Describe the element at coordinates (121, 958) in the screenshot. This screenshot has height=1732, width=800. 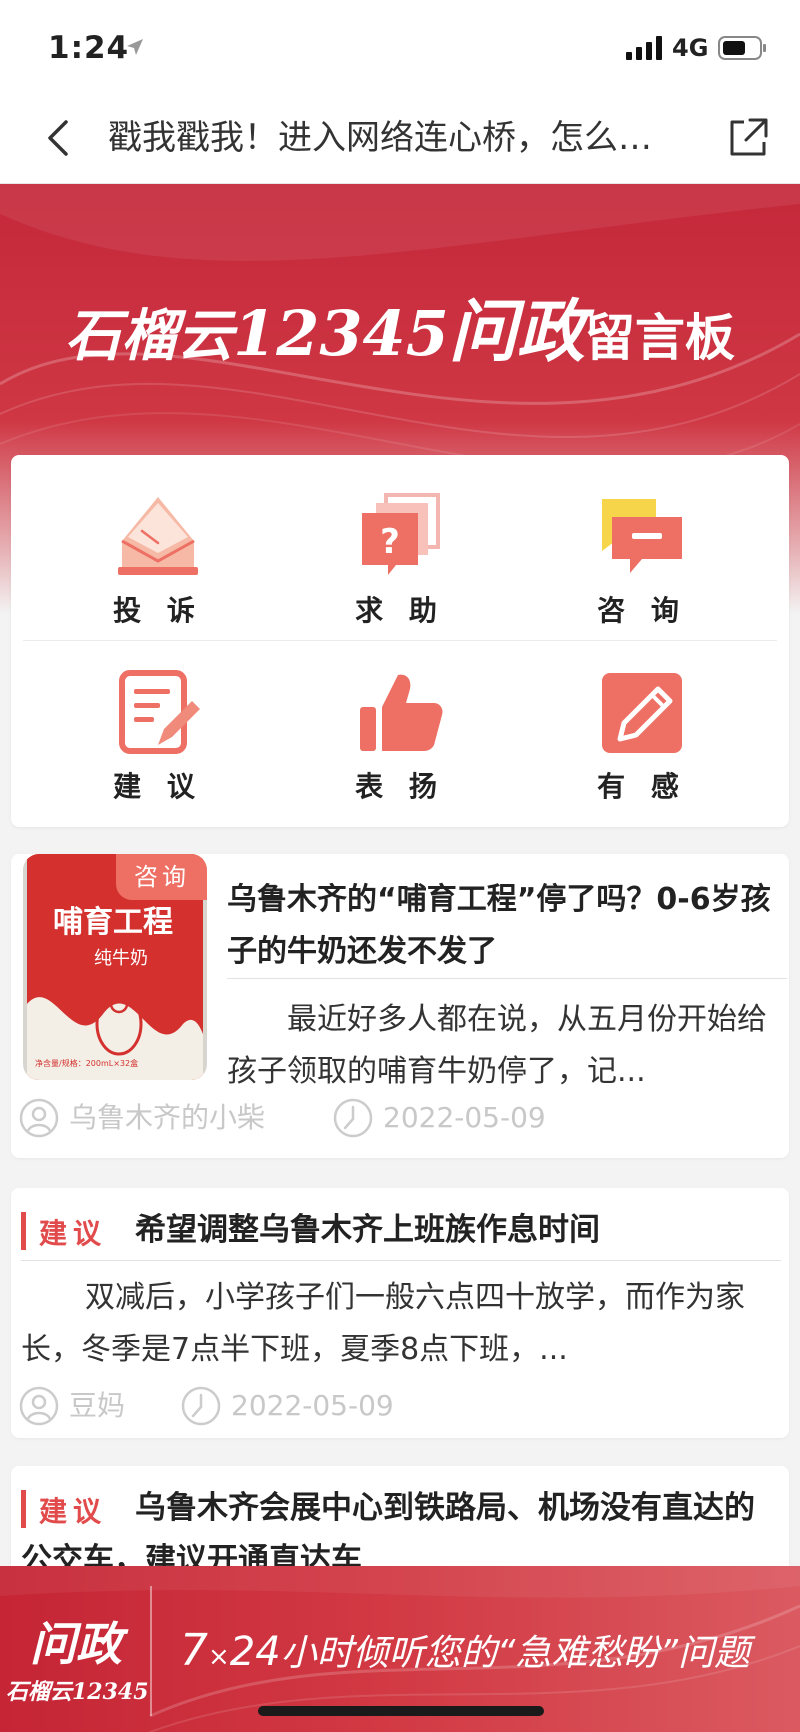
I see `carton-subtitle: 纯牛奶` at that location.